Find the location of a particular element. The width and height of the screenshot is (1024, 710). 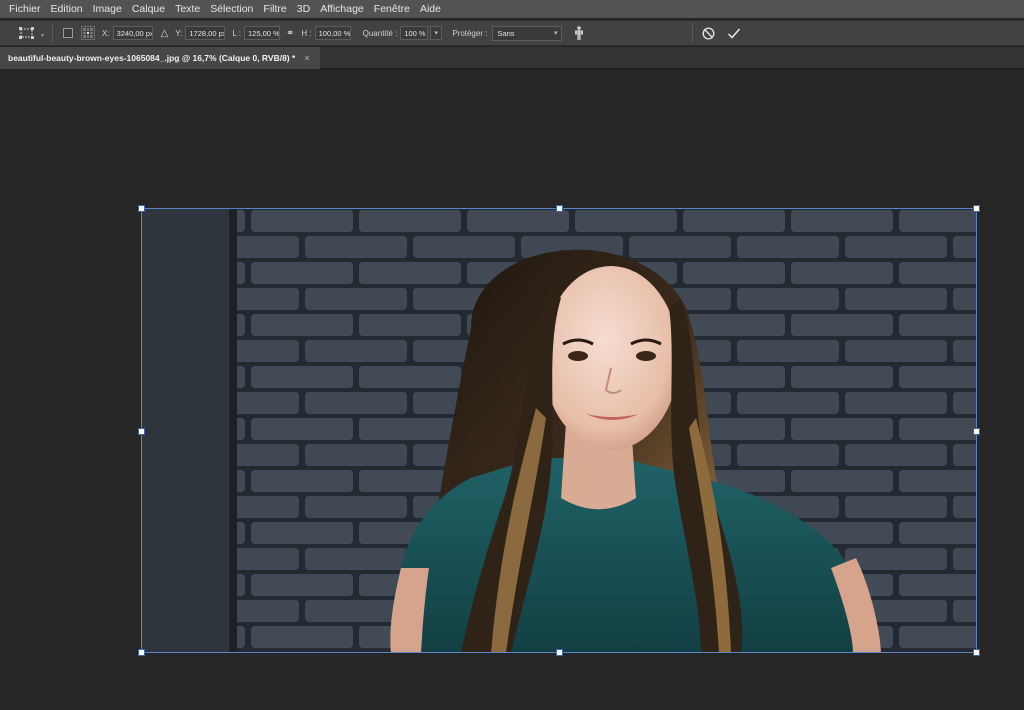

menu-aide: Aide is located at coordinates (430, 9).